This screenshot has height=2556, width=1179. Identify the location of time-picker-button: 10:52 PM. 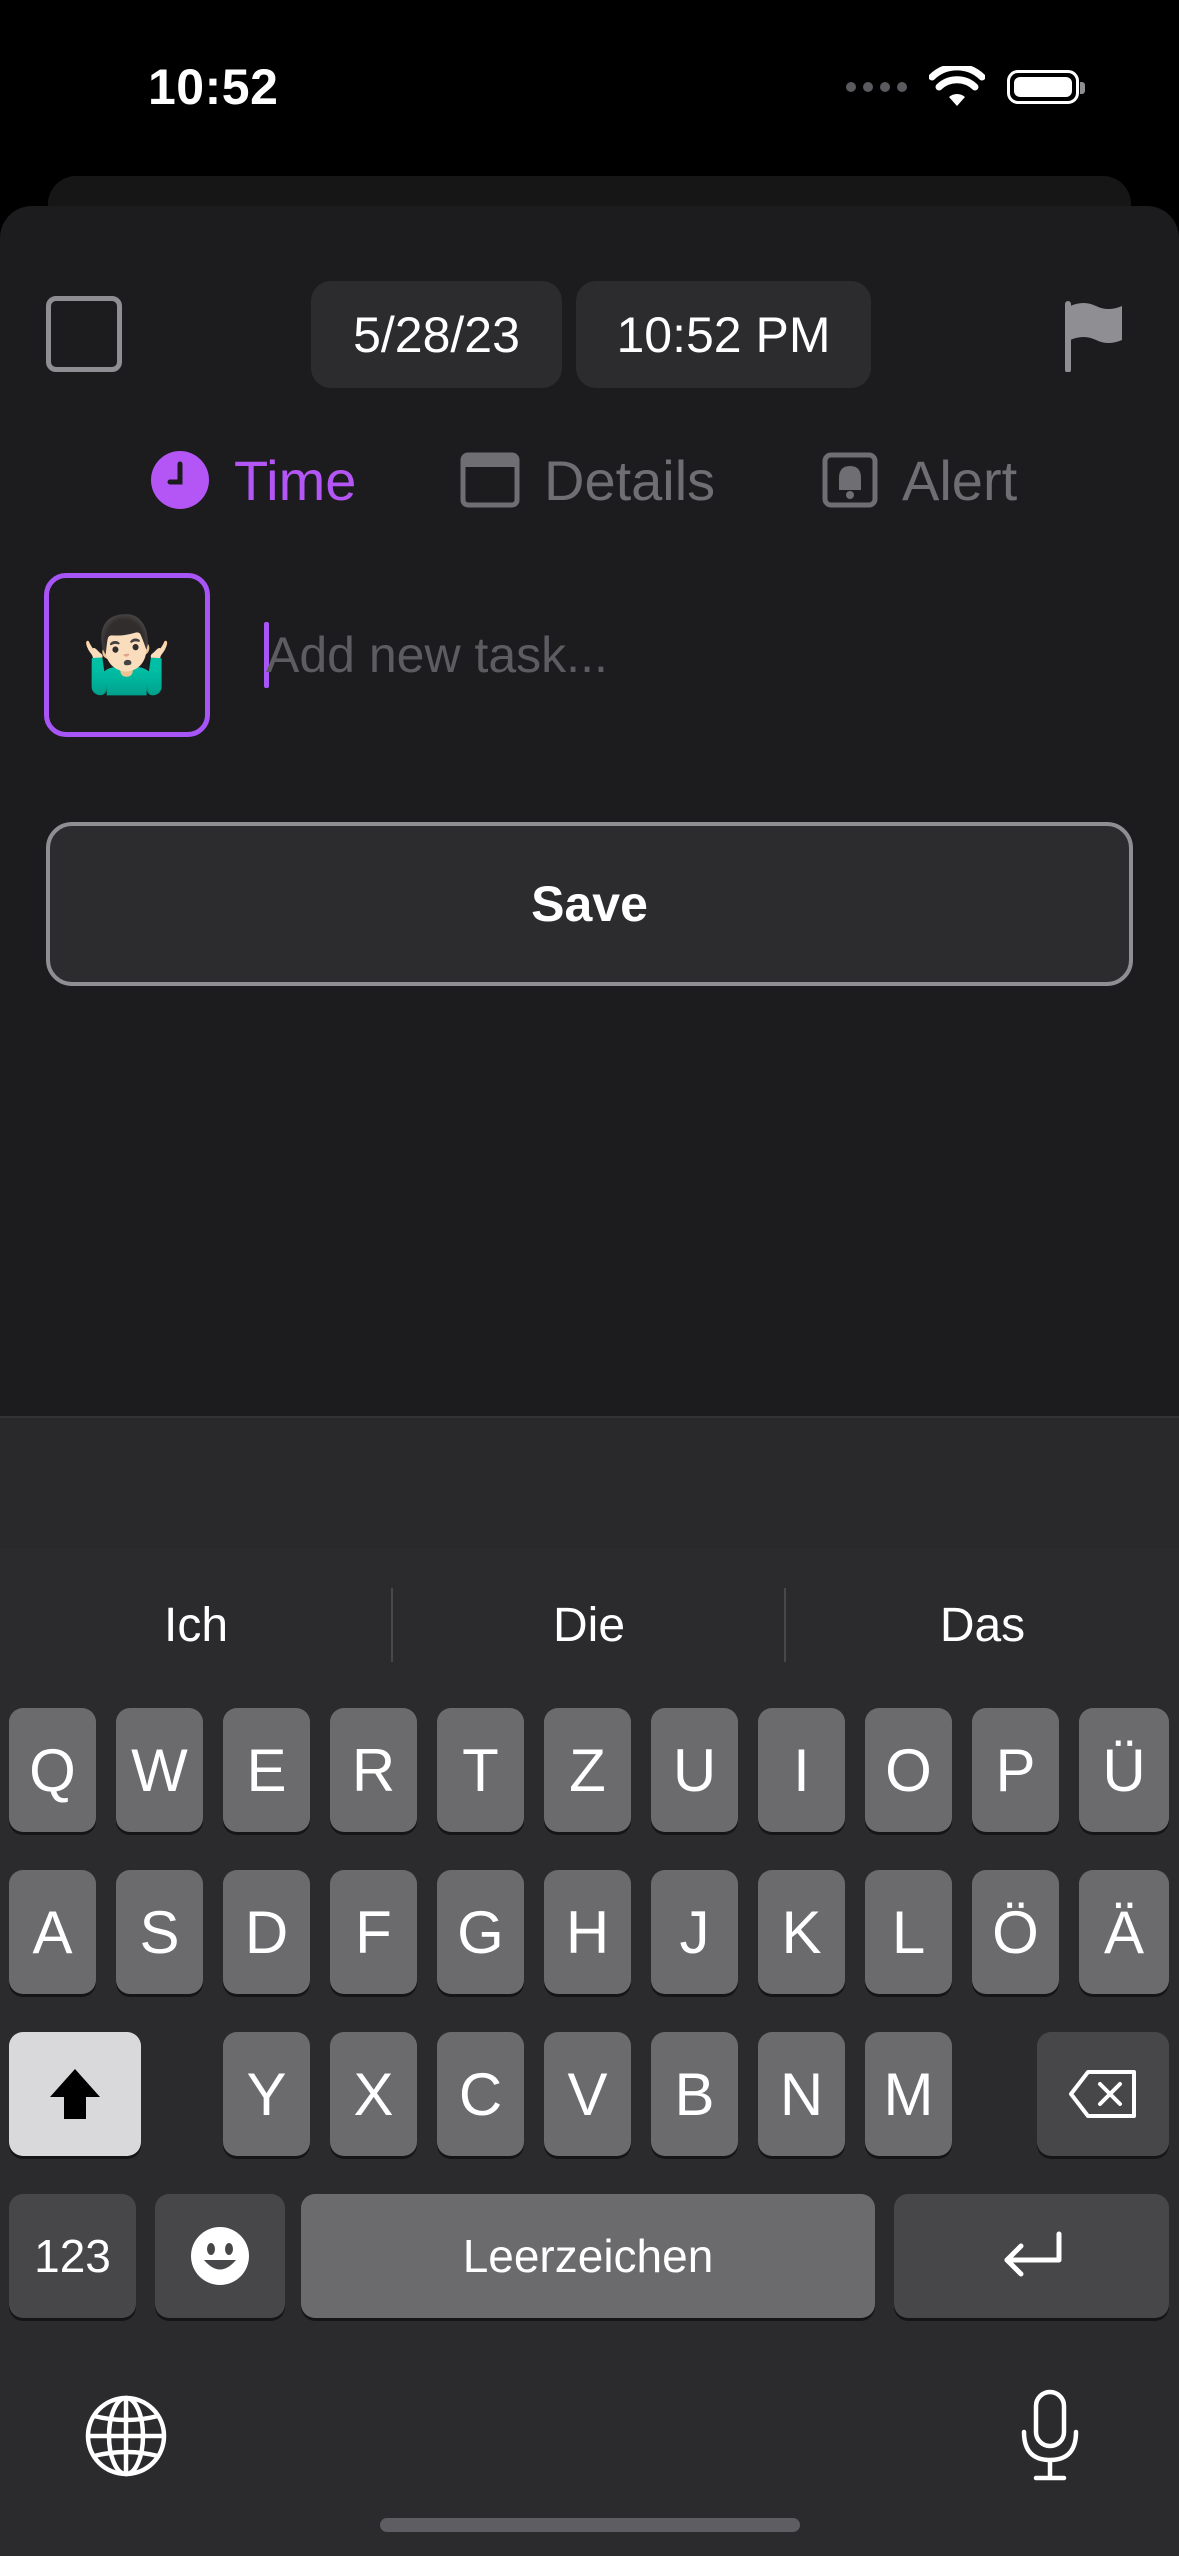
(723, 334).